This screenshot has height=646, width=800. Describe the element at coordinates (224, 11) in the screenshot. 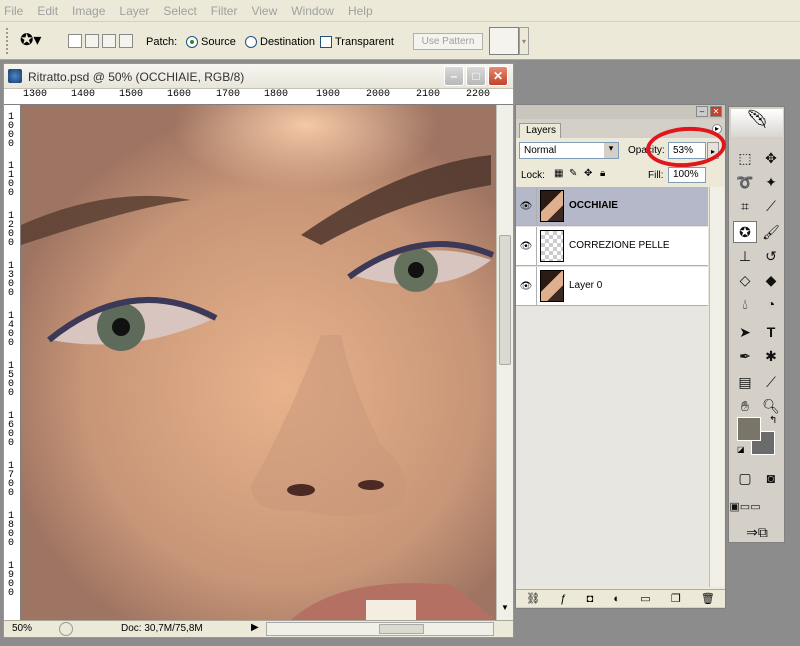

I see `menu-filter: Filter` at that location.